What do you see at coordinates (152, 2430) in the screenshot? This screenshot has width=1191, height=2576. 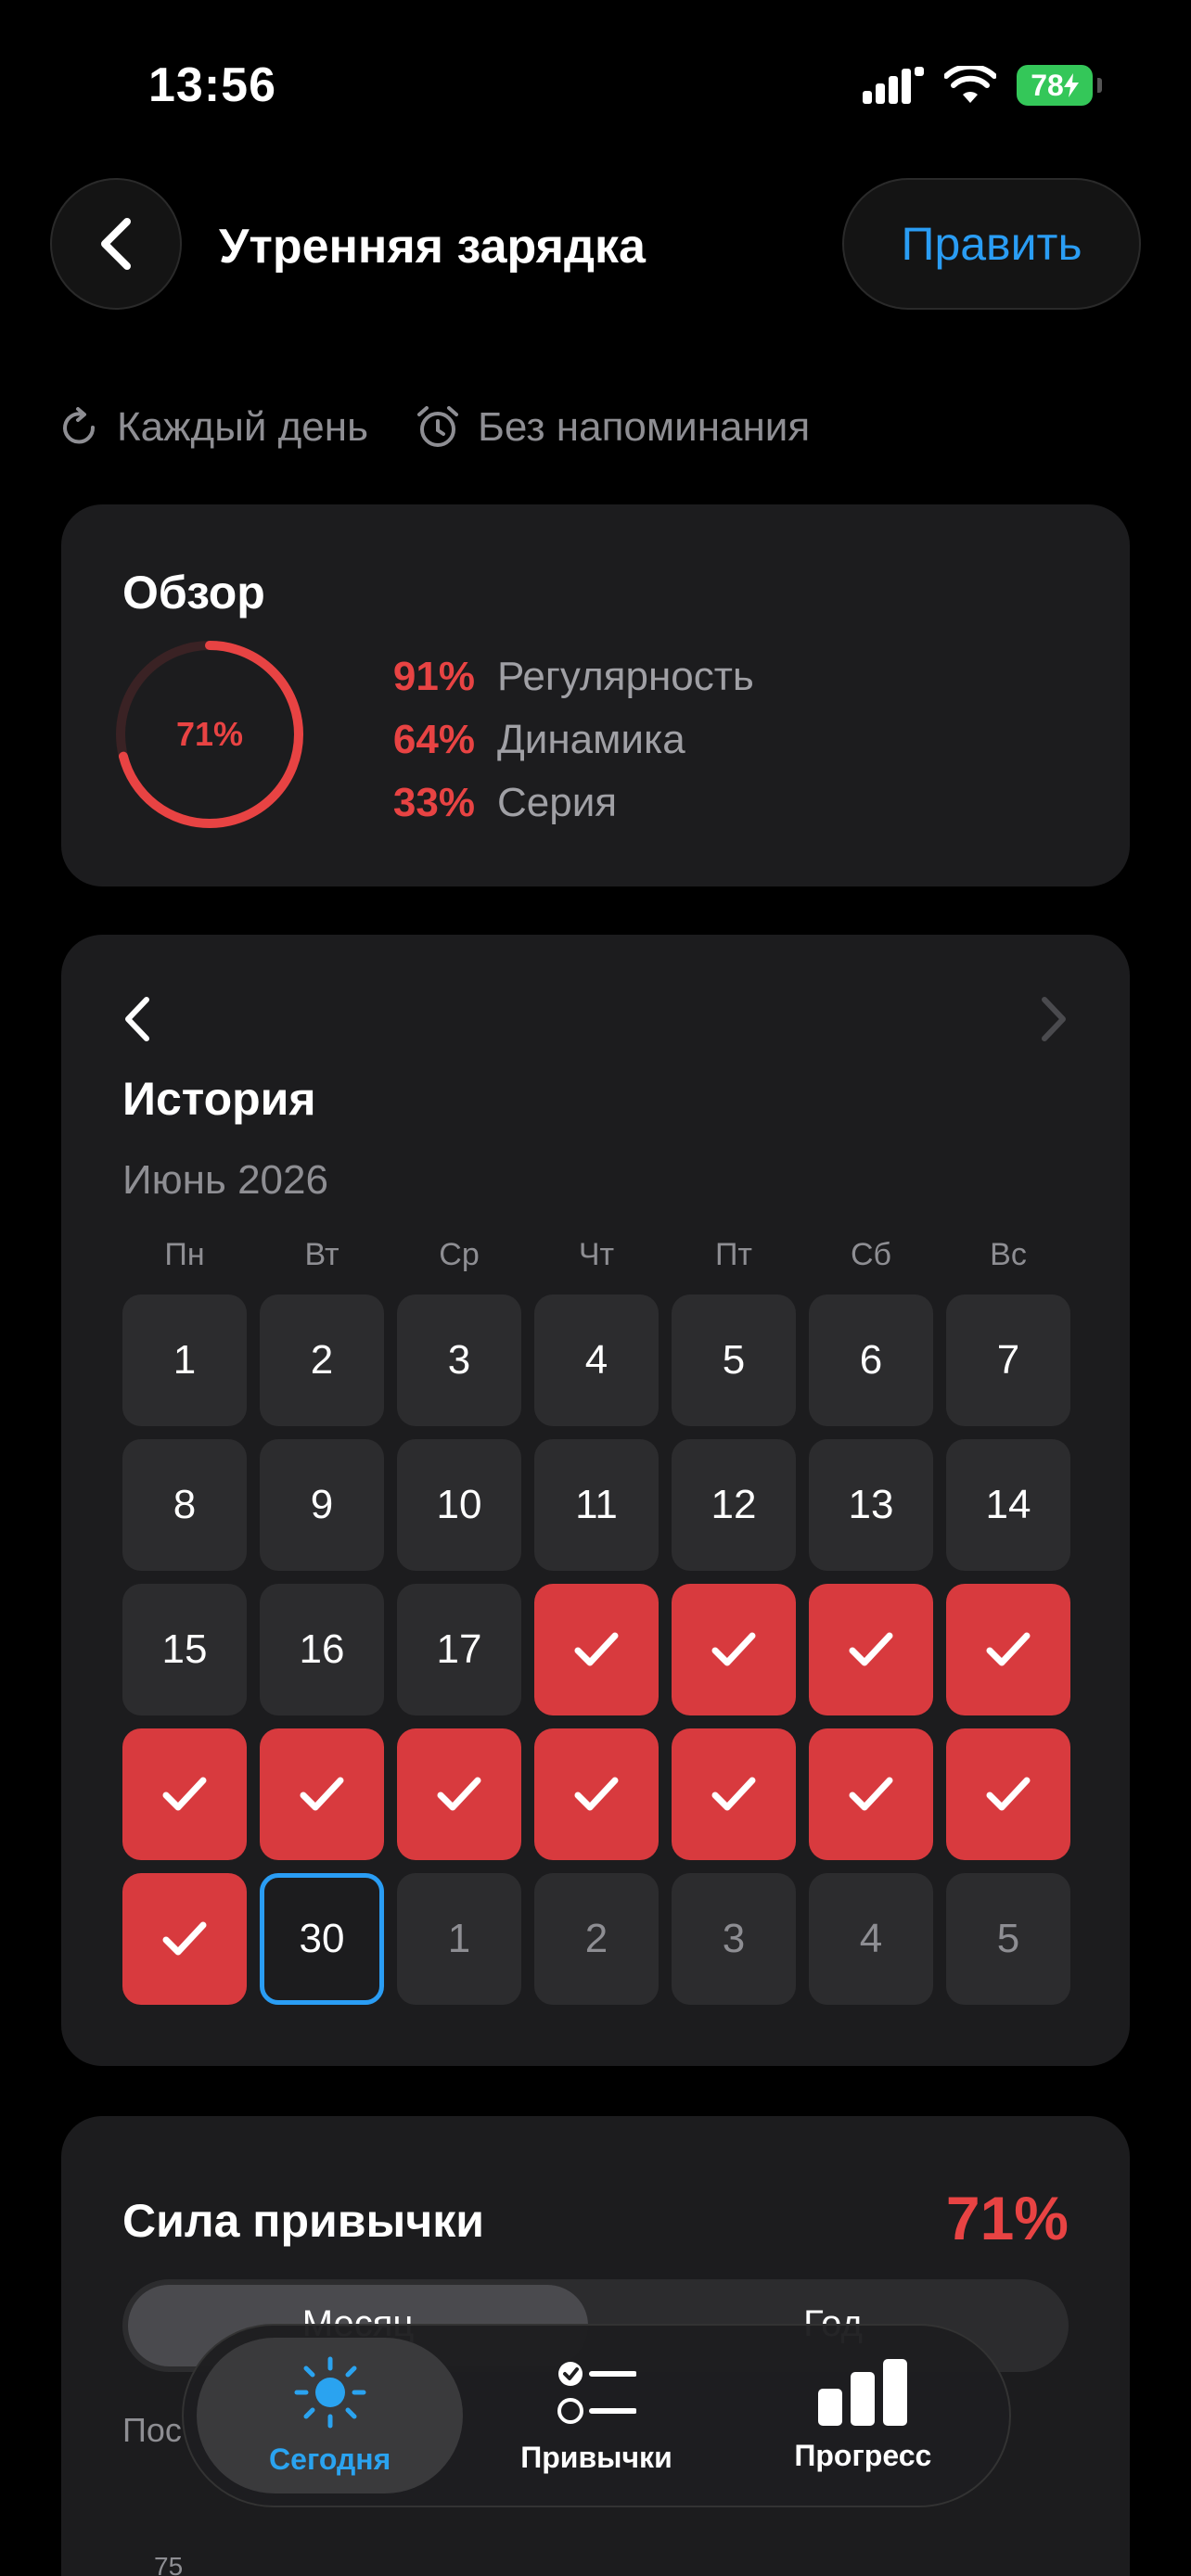 I see `strength-subtitle: Пос` at bounding box center [152, 2430].